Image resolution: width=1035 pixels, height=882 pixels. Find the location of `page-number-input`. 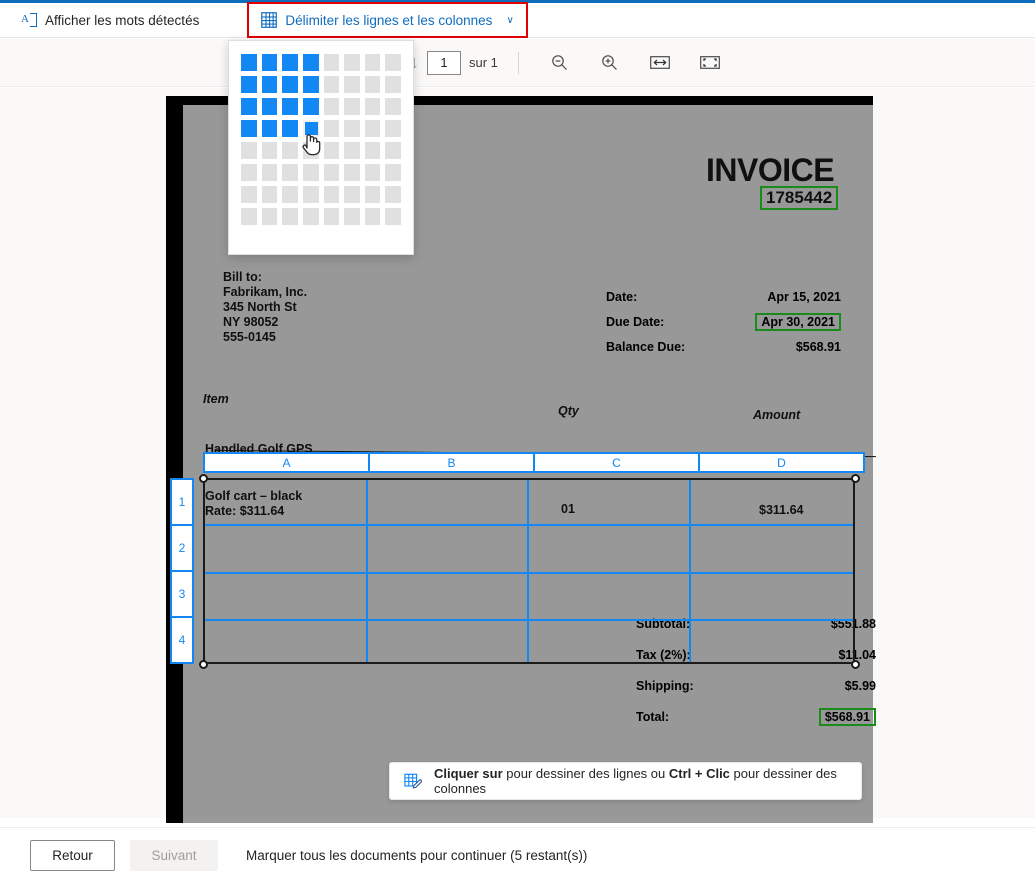

page-number-input is located at coordinates (444, 62).